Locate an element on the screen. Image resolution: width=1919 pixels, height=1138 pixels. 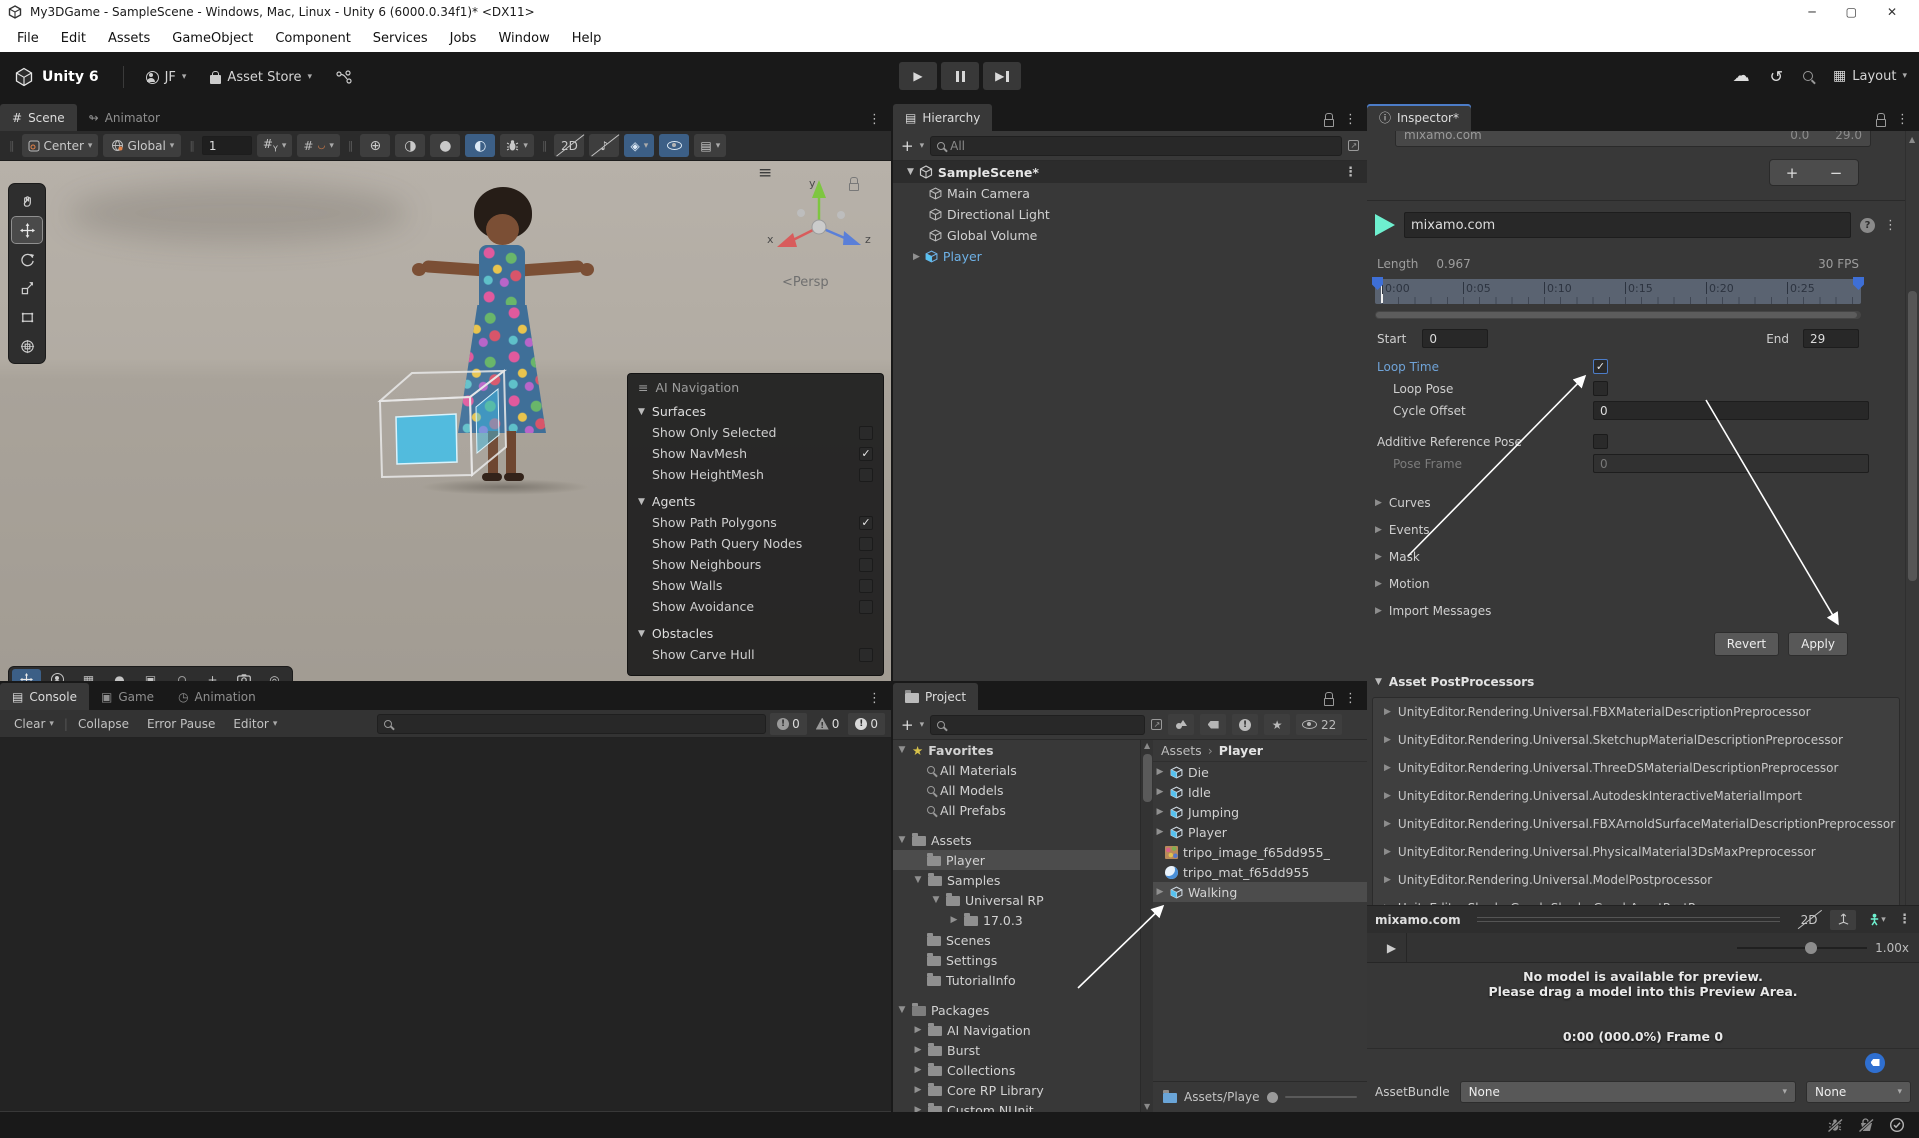
hierarchy-menu-icon: ⋮ is located at coordinates (1350, 119).